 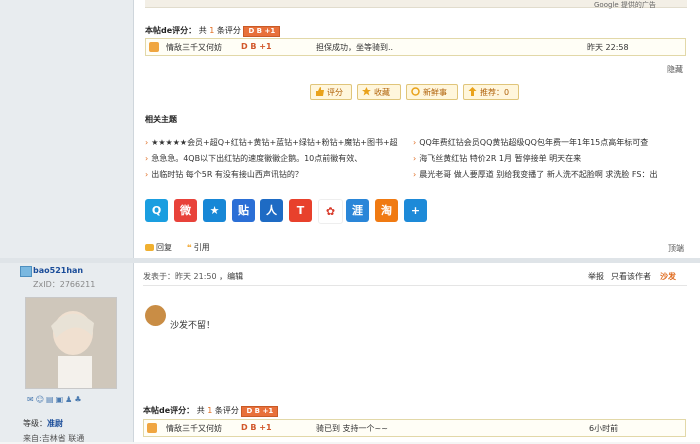 I want to click on quote-button: ❝ 引用, so click(x=198, y=247).